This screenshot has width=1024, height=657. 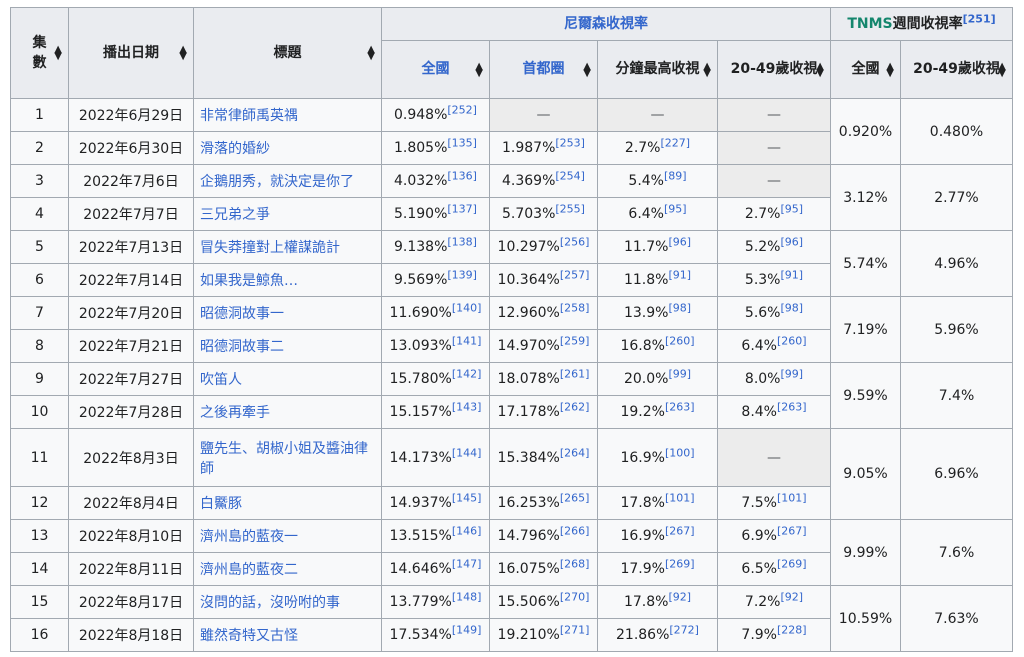 I want to click on citation-ref: [149], so click(x=467, y=629).